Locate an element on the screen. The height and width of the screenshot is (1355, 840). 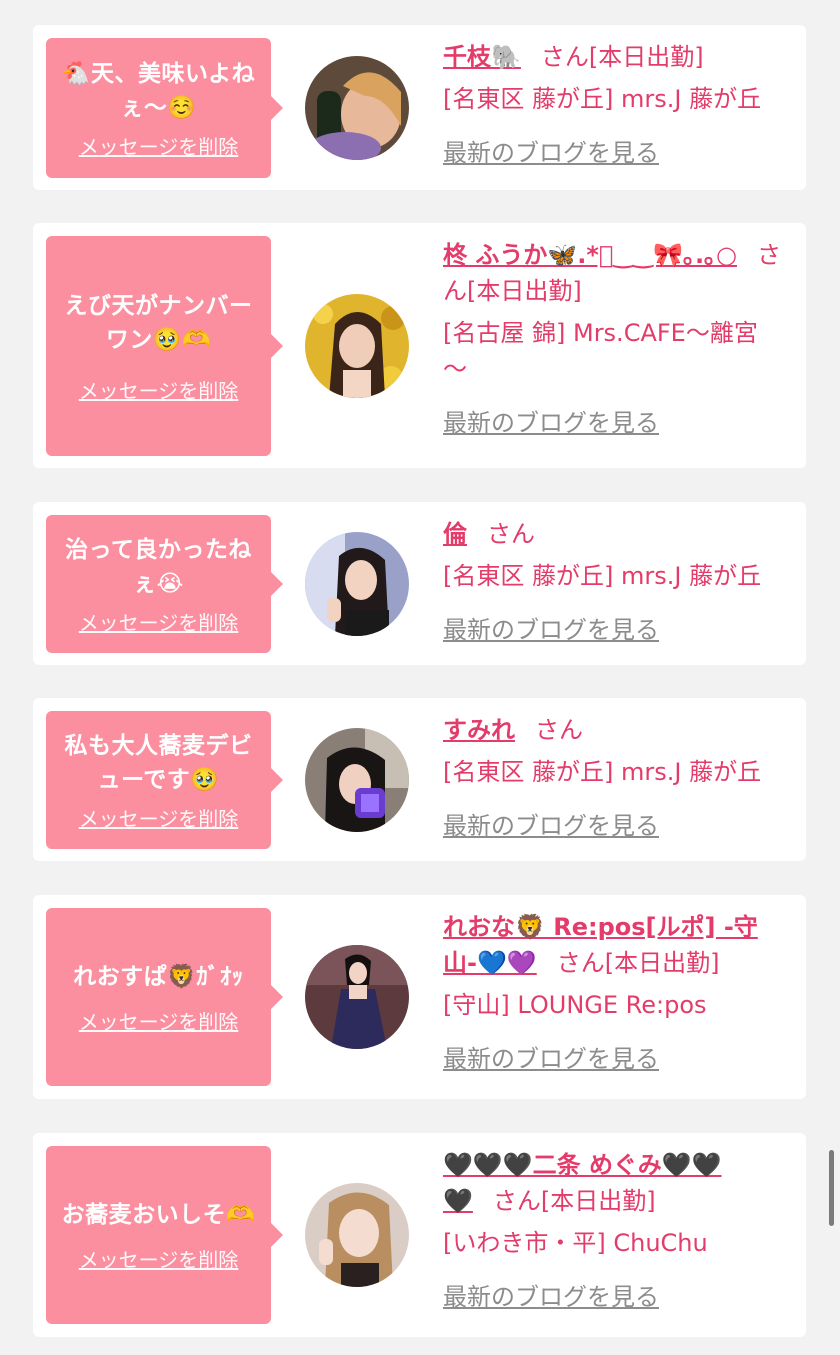
message-text: 私も大人蕎麦デビ ューです🥹 is located at coordinates (158, 762).